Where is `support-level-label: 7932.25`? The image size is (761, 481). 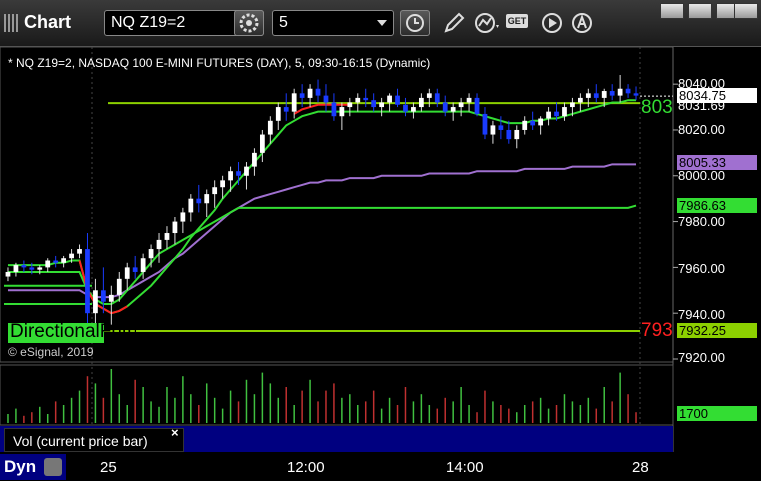 support-level-label: 7932.25 is located at coordinates (717, 330).